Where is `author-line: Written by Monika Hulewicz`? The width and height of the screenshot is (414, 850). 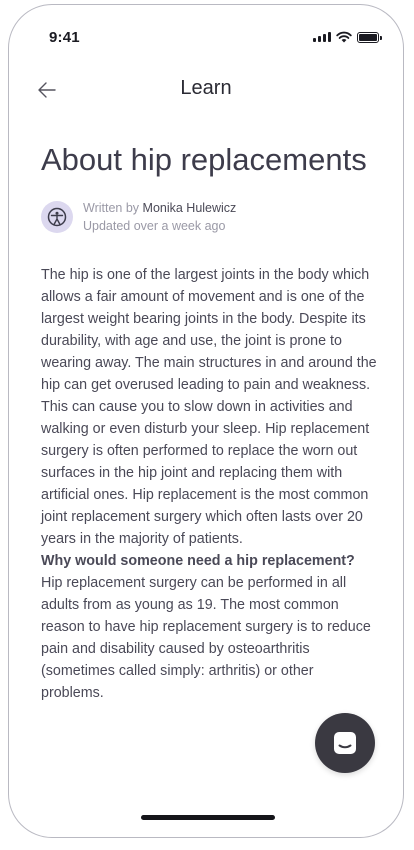
author-line: Written by Monika Hulewicz is located at coordinates (159, 208).